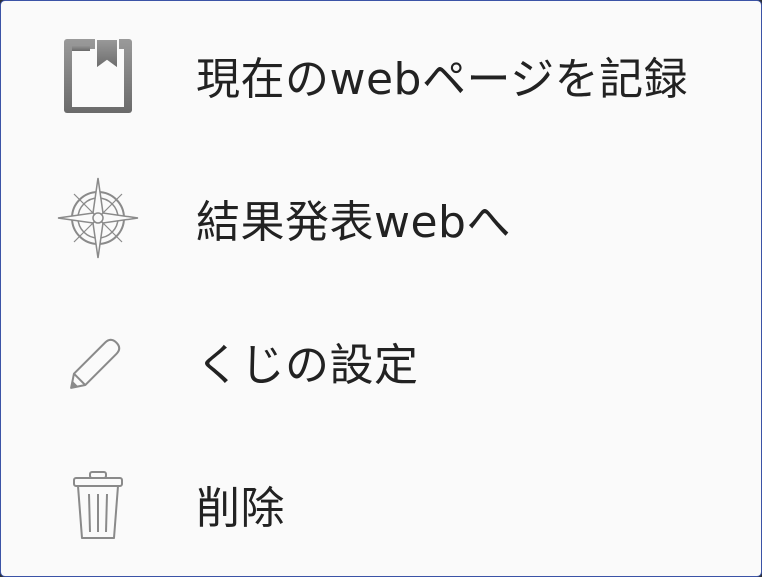 This screenshot has width=762, height=577. I want to click on menu-item-label: 現在のwebページを記録, so click(442, 79).